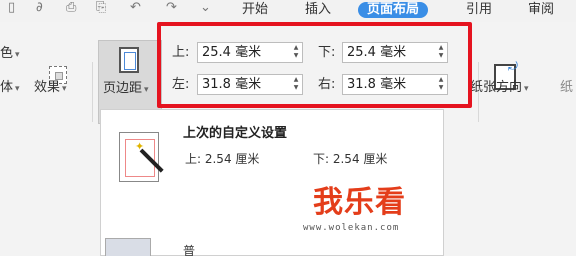 The width and height of the screenshot is (576, 256). Describe the element at coordinates (171, 8) in the screenshot. I see `redo-icon: ↷` at that location.